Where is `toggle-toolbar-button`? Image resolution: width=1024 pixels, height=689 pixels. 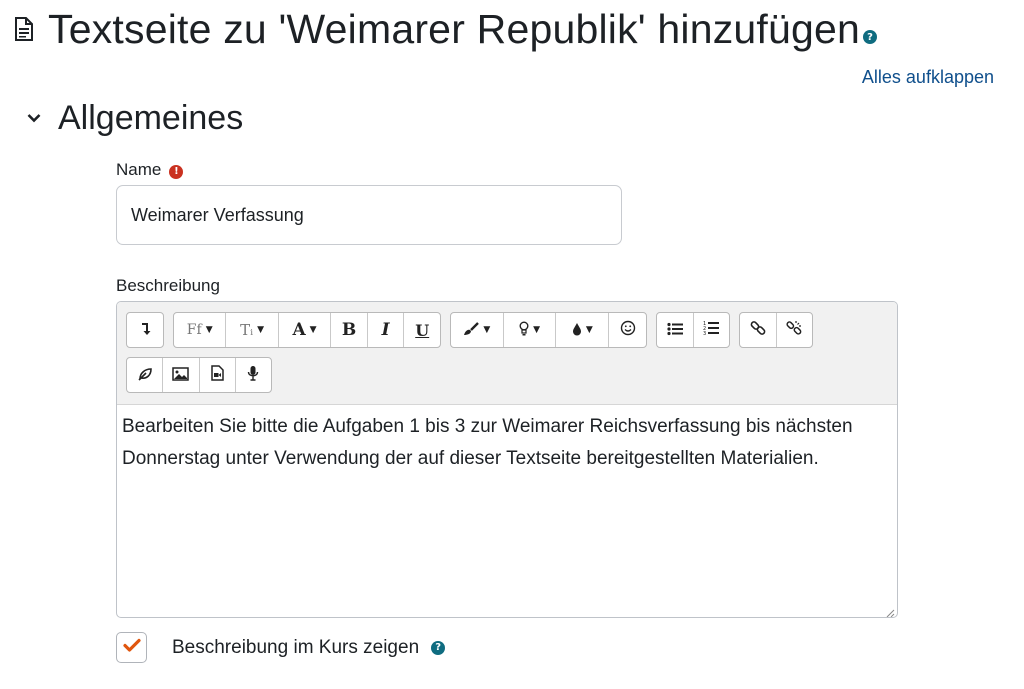
toggle-toolbar-button is located at coordinates (145, 330).